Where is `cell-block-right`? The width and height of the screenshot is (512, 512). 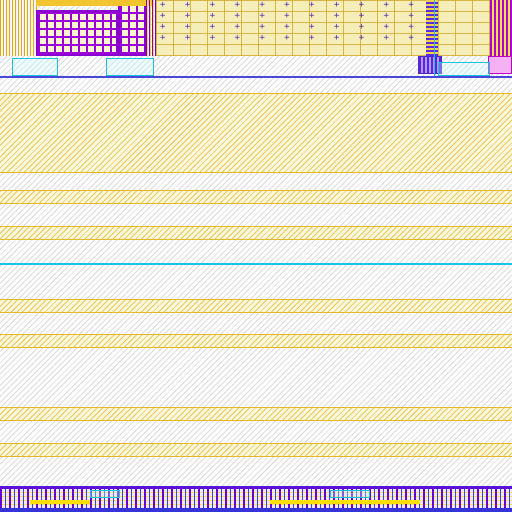
cell-block-right is located at coordinates (464, 28).